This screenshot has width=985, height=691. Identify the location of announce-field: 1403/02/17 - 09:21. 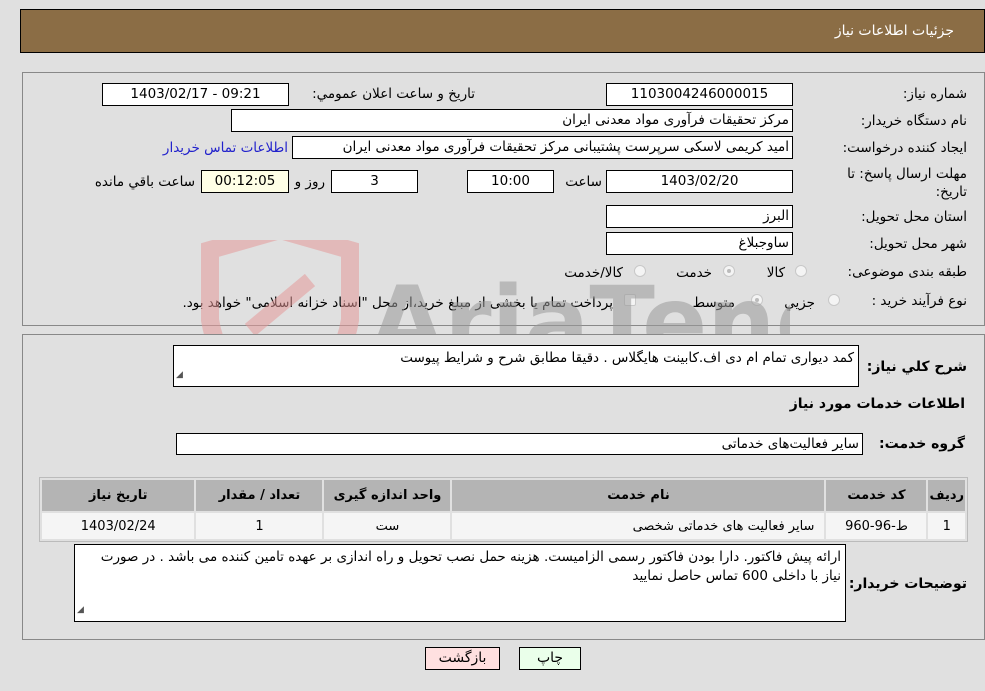
(195, 94).